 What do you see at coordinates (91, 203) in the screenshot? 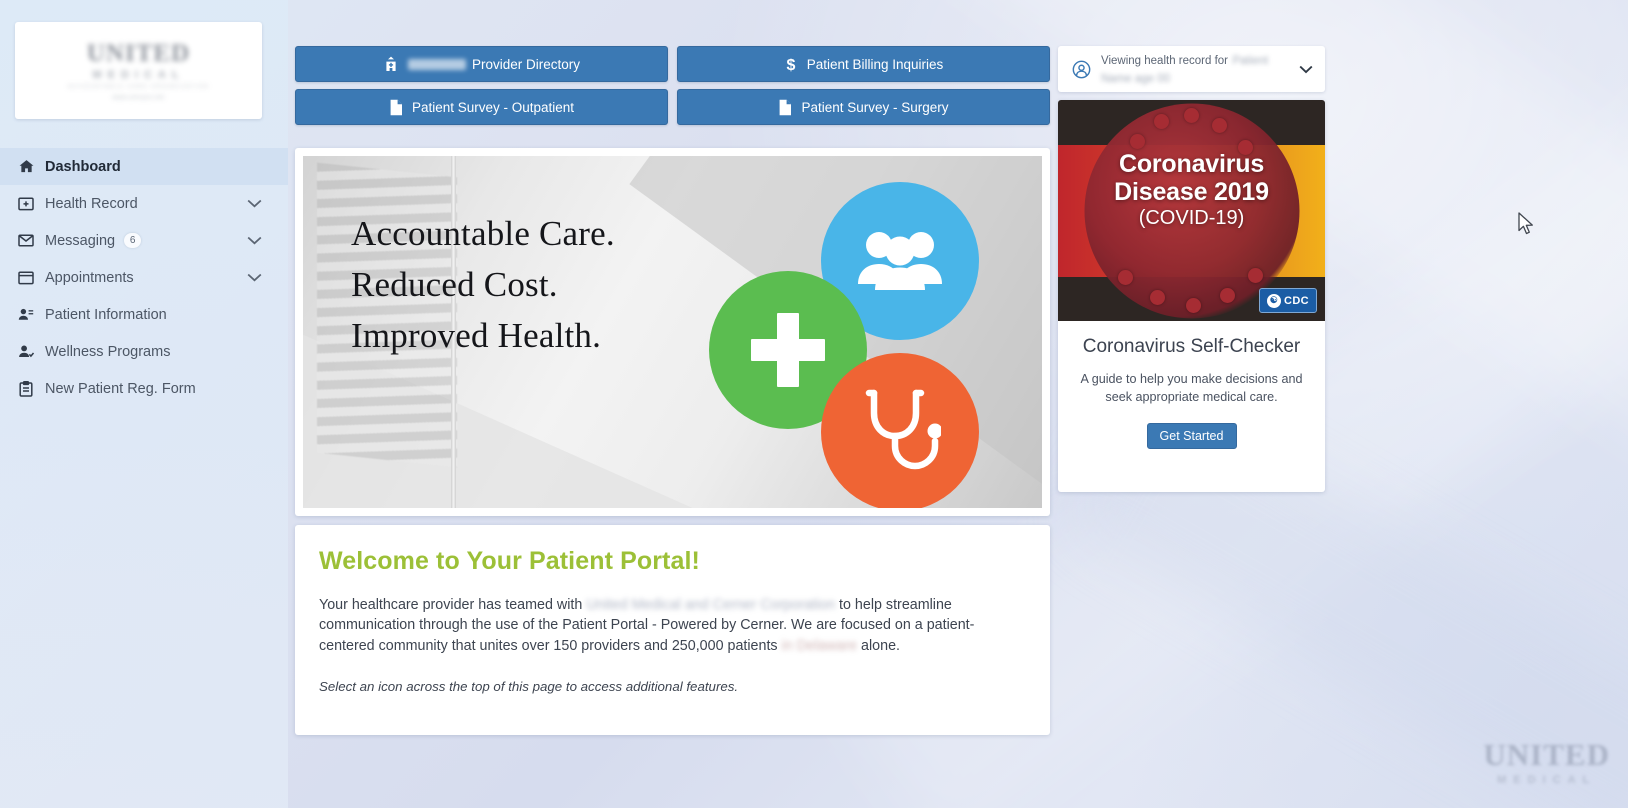
I see `sidebar-item-label: Health Record` at bounding box center [91, 203].